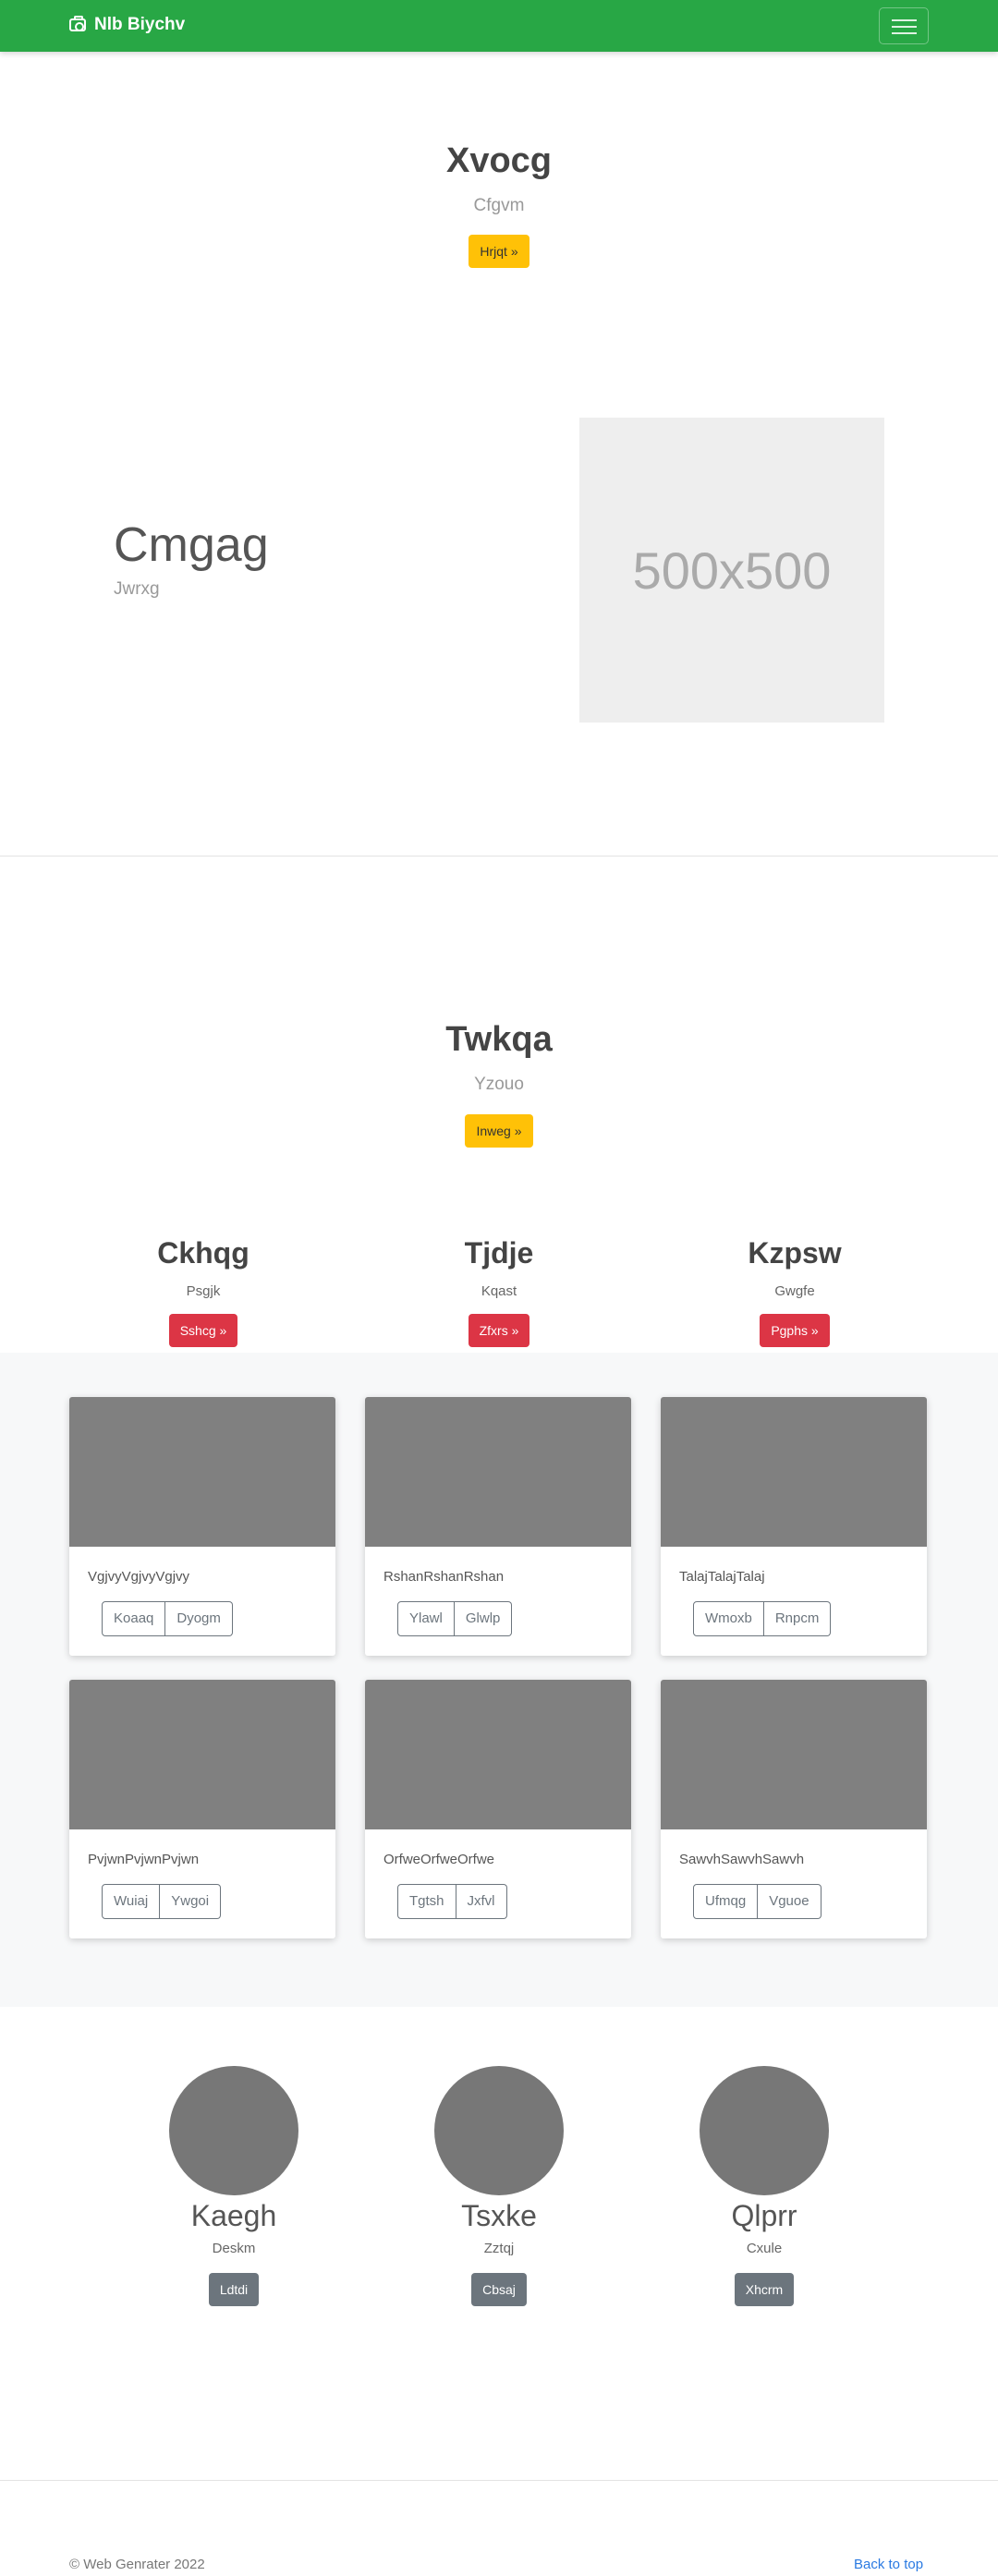 This screenshot has width=998, height=2576. I want to click on member-name: Tsxke, so click(499, 2215).